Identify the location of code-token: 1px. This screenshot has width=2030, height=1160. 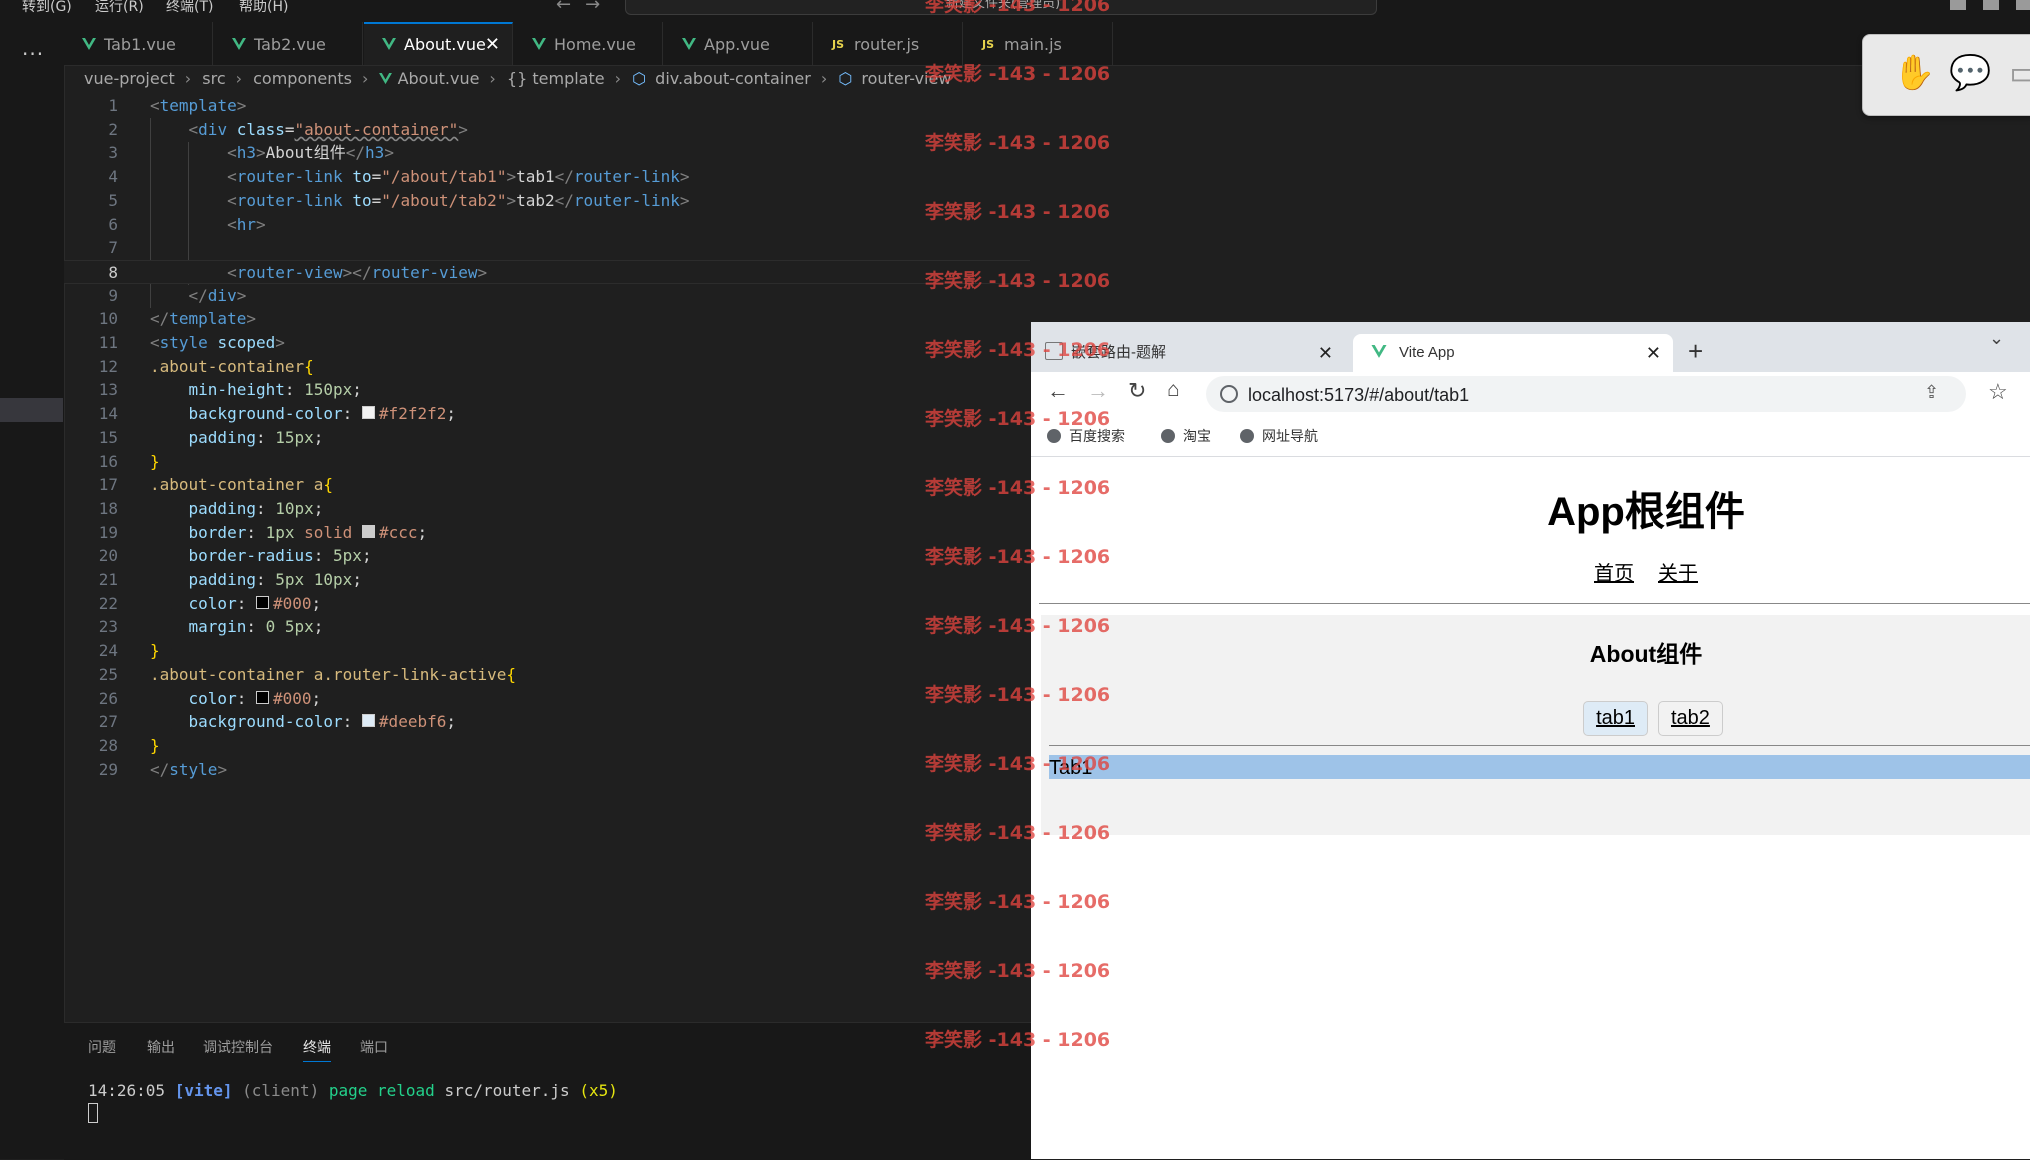
(280, 532).